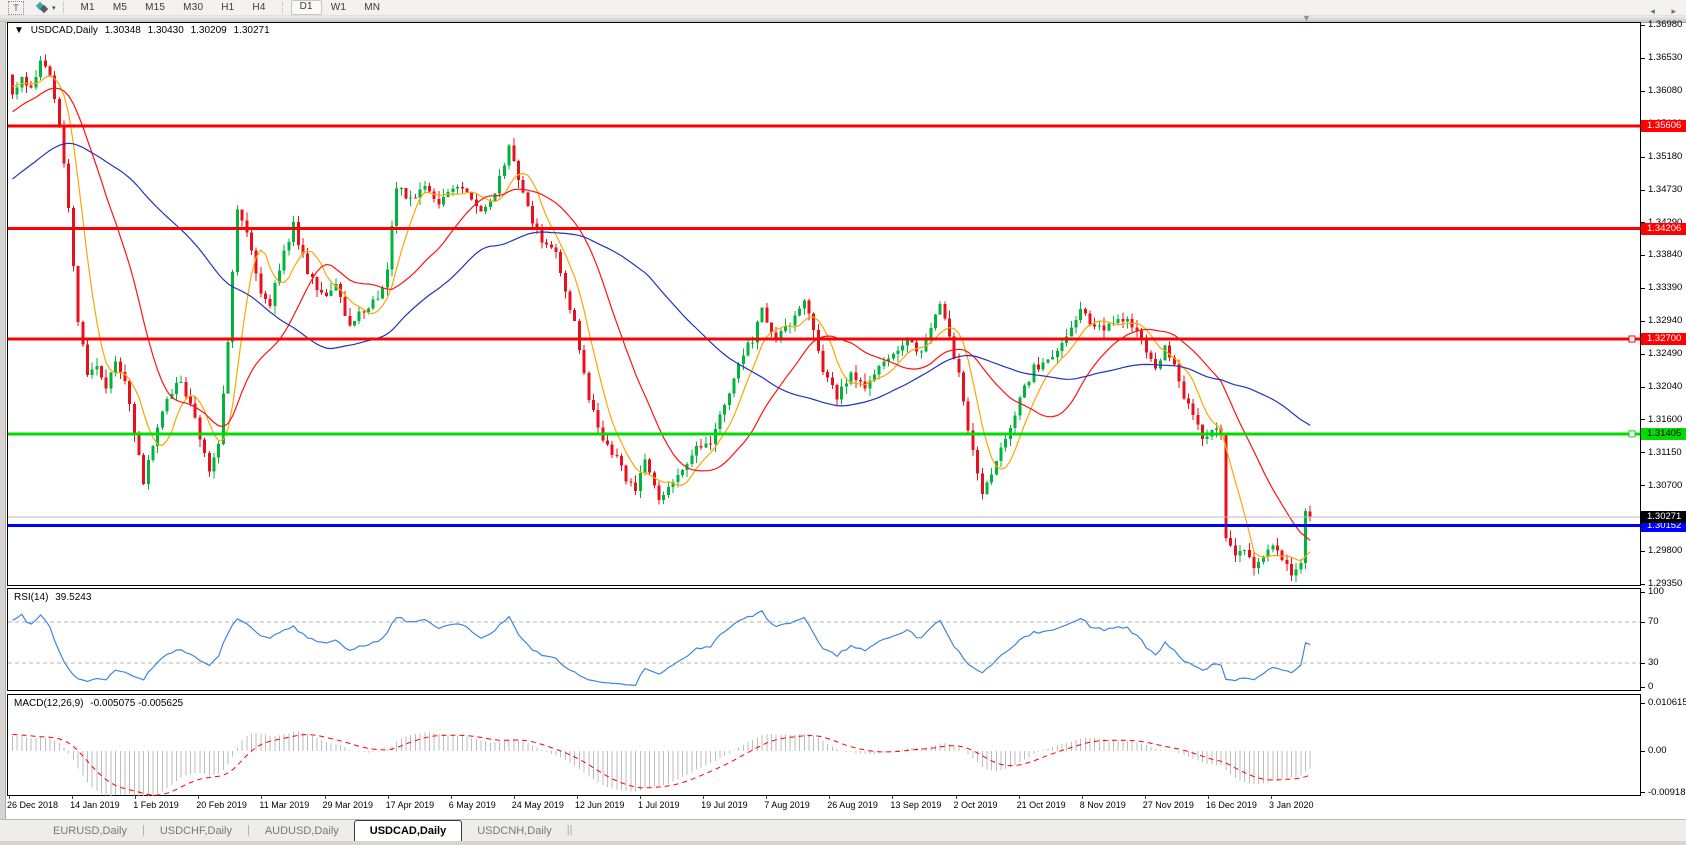 The width and height of the screenshot is (1686, 845). I want to click on timeframe-button-h4: H4, so click(258, 7).